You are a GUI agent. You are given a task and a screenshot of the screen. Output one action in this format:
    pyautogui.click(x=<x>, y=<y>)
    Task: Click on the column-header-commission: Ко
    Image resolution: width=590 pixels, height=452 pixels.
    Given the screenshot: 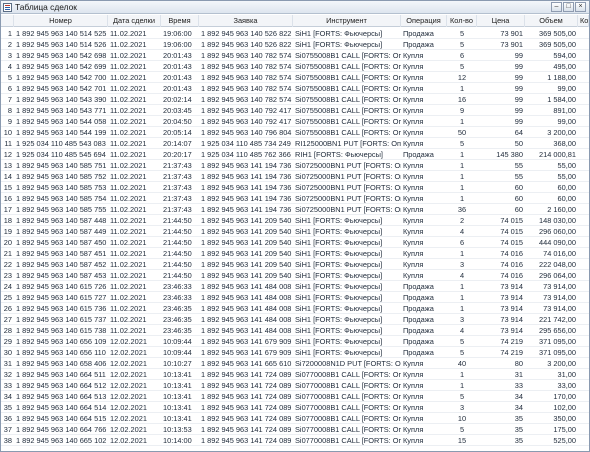 What is the action you would take?
    pyautogui.click(x=583, y=21)
    